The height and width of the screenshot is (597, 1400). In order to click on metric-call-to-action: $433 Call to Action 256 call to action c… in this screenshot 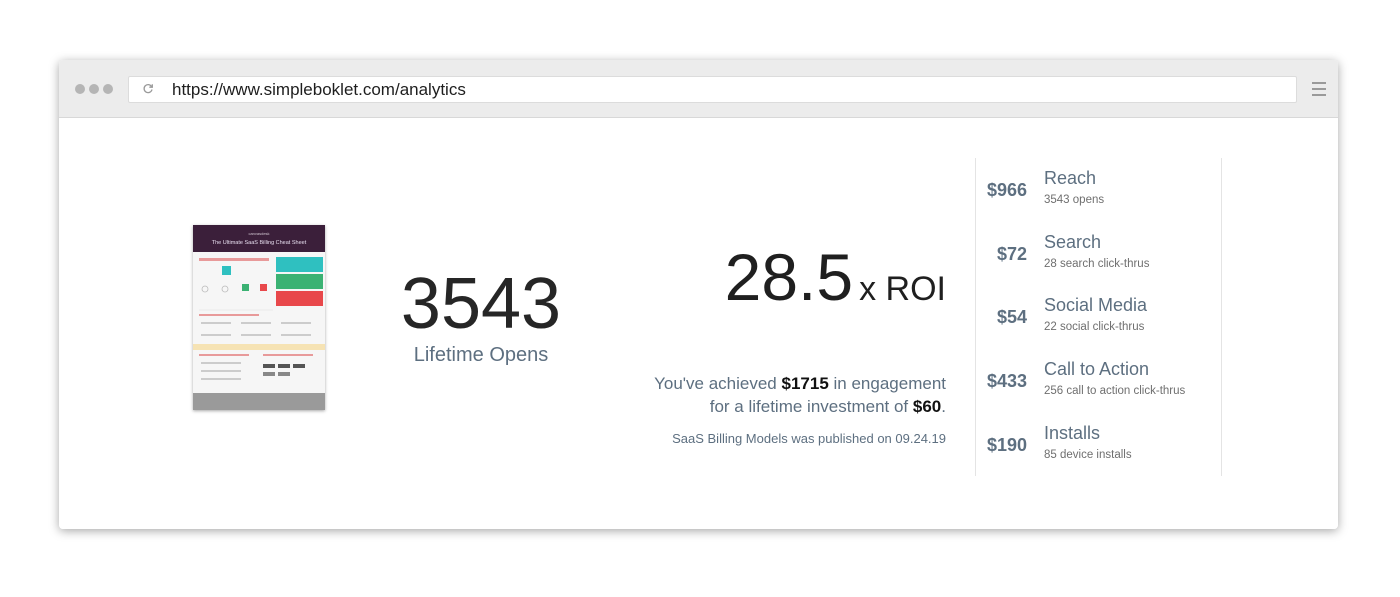, I will do `click(1098, 384)`.